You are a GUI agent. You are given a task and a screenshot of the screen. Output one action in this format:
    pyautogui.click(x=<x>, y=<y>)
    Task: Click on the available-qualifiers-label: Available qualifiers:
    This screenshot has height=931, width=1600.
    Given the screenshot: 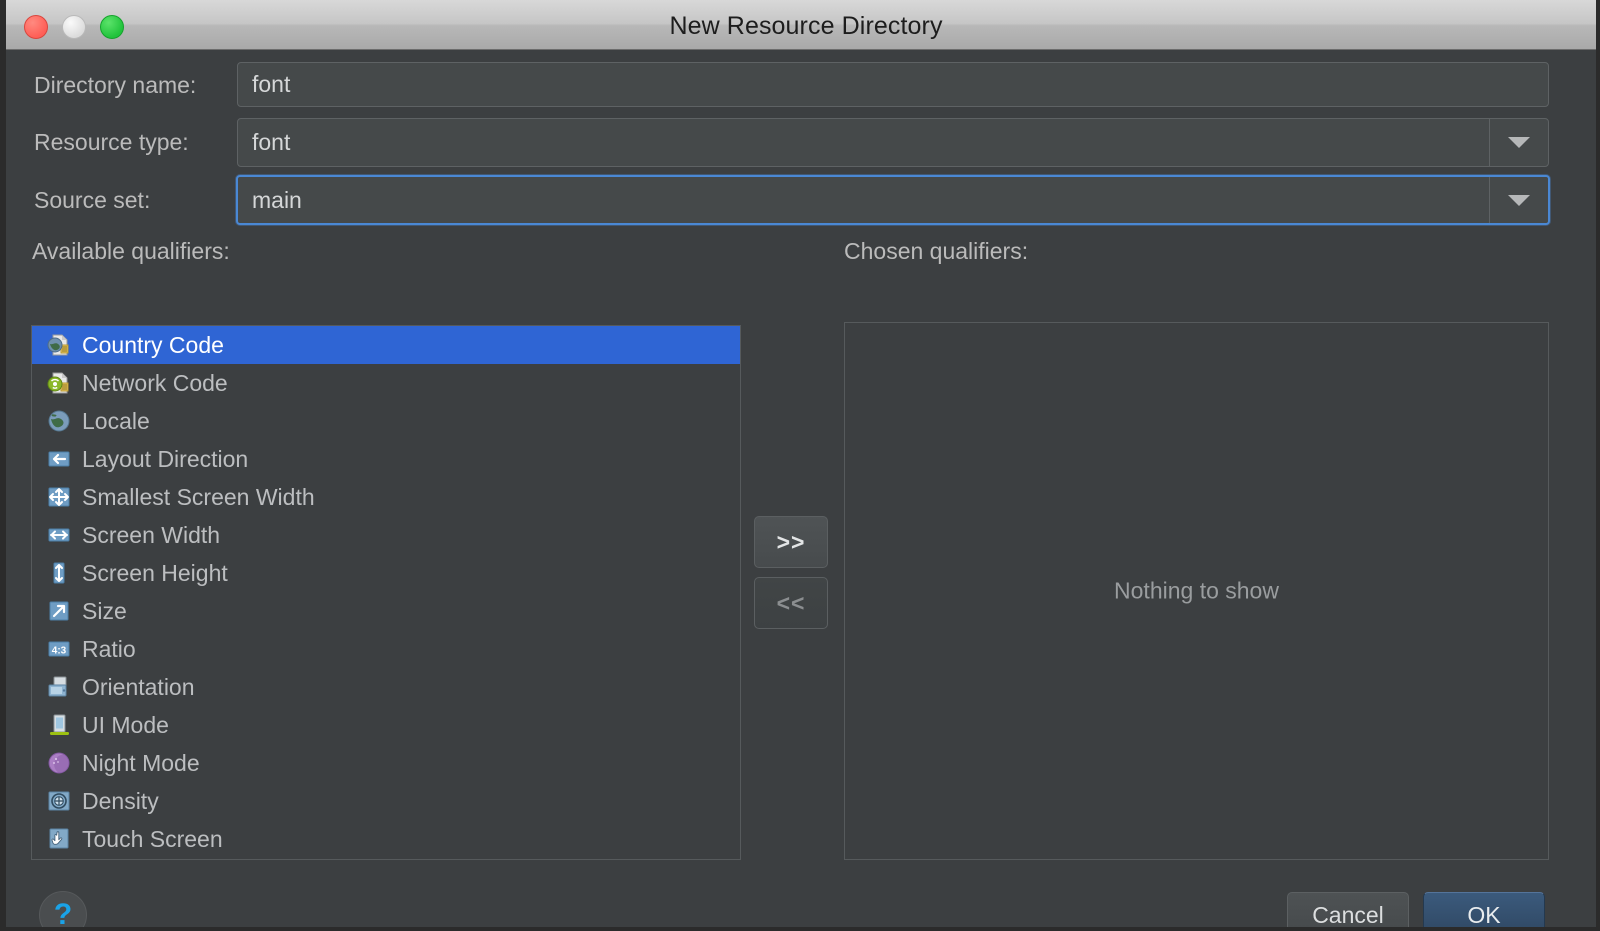 What is the action you would take?
    pyautogui.click(x=131, y=251)
    